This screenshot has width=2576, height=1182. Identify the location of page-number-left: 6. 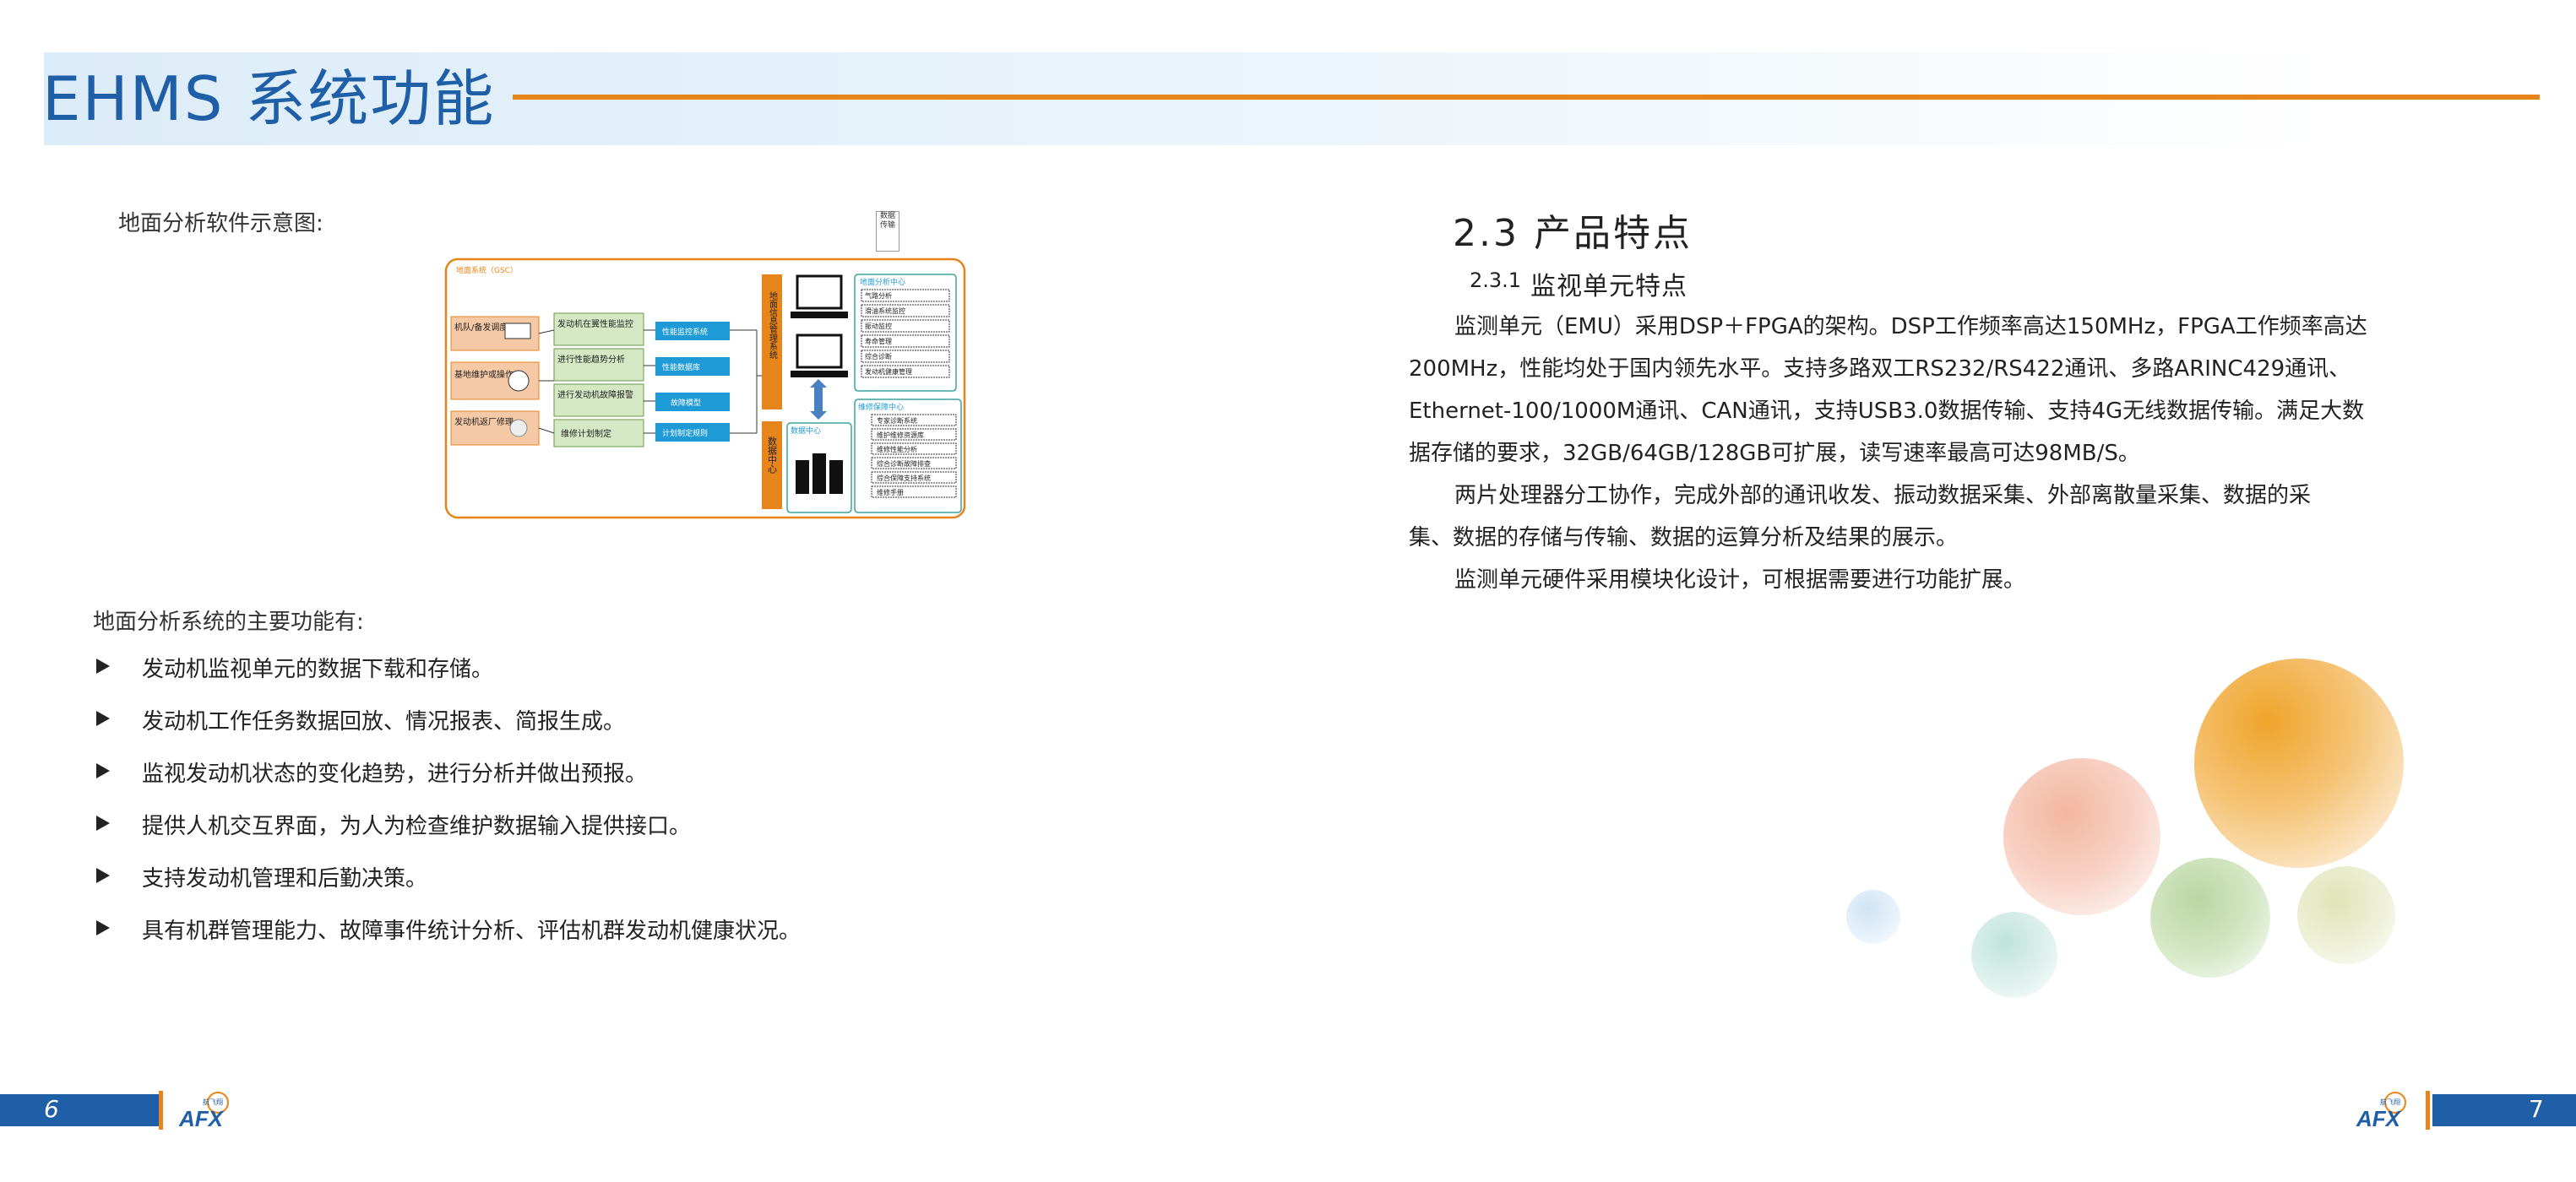
(51, 1109).